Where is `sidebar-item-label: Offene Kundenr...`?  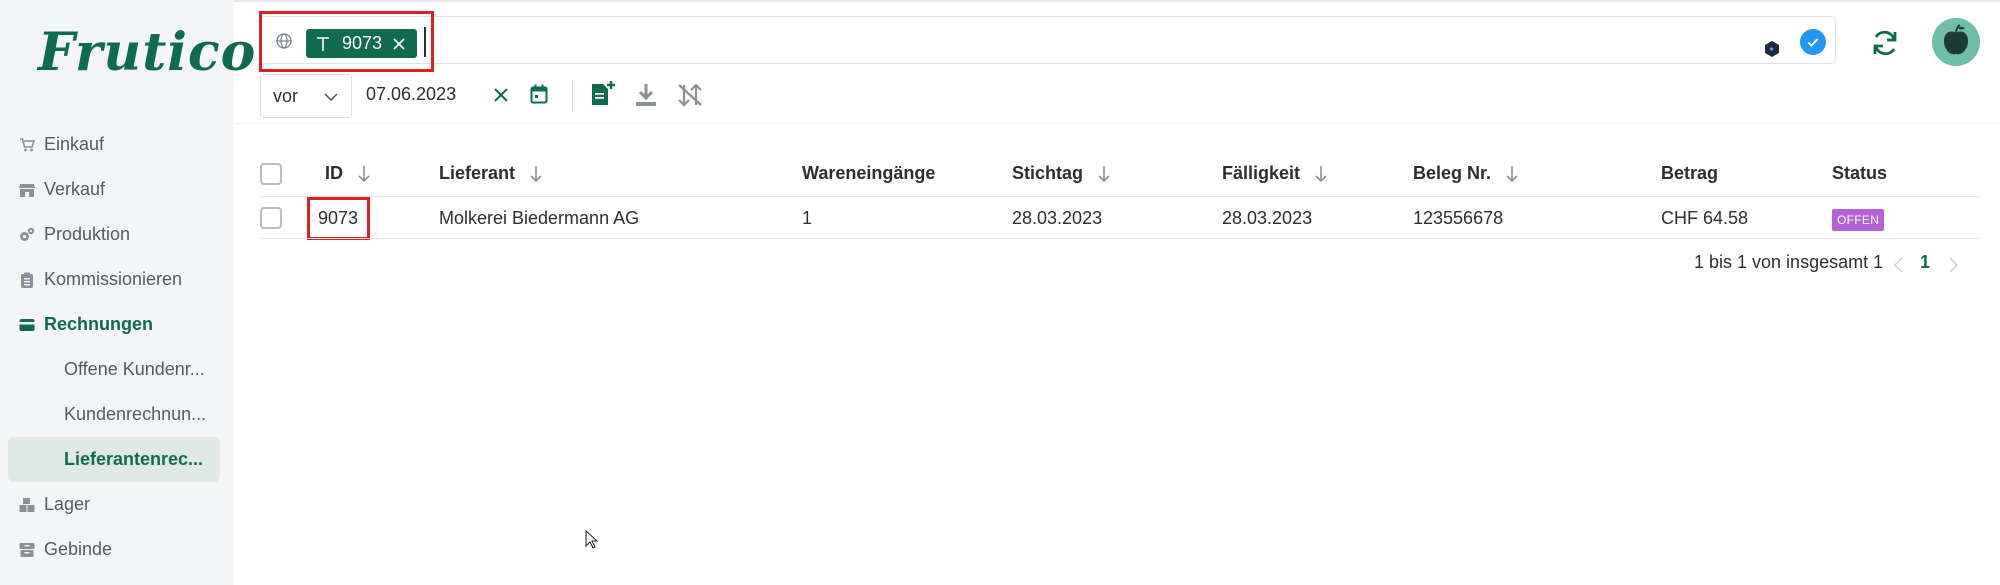
sidebar-item-label: Offene Kundenr... is located at coordinates (134, 369).